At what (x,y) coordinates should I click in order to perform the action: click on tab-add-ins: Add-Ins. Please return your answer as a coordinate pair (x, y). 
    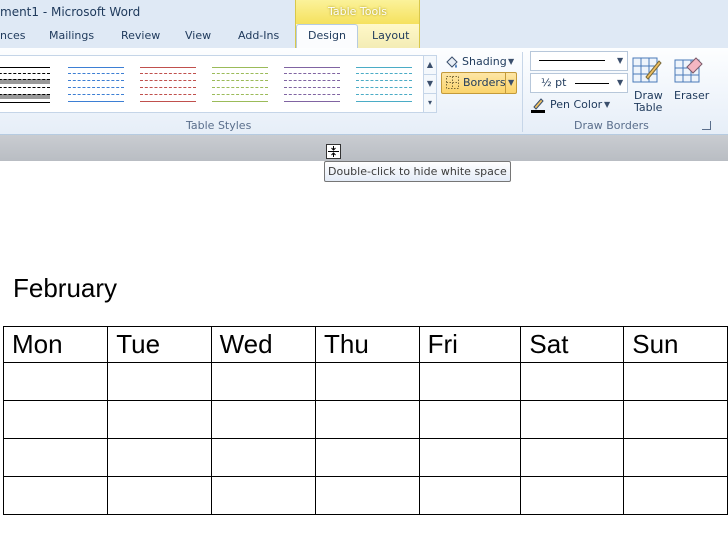
    Looking at the image, I should click on (258, 35).